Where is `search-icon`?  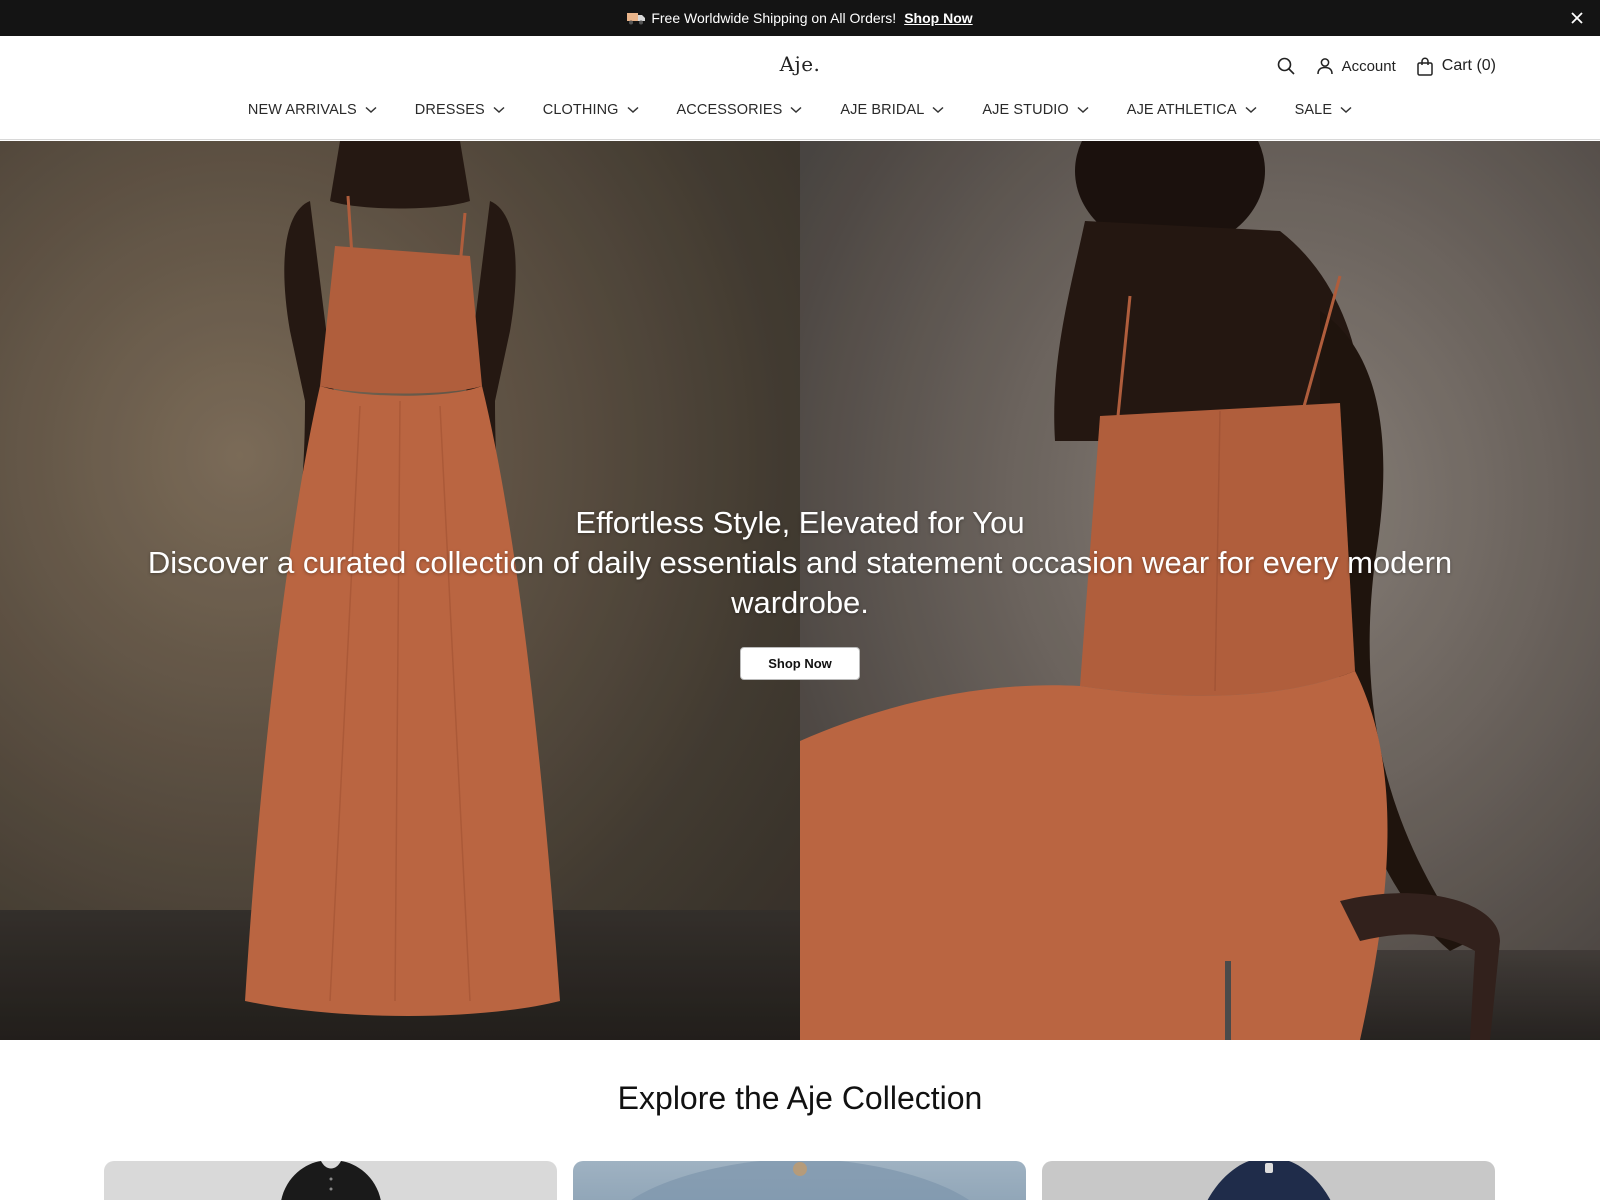 search-icon is located at coordinates (1286, 66).